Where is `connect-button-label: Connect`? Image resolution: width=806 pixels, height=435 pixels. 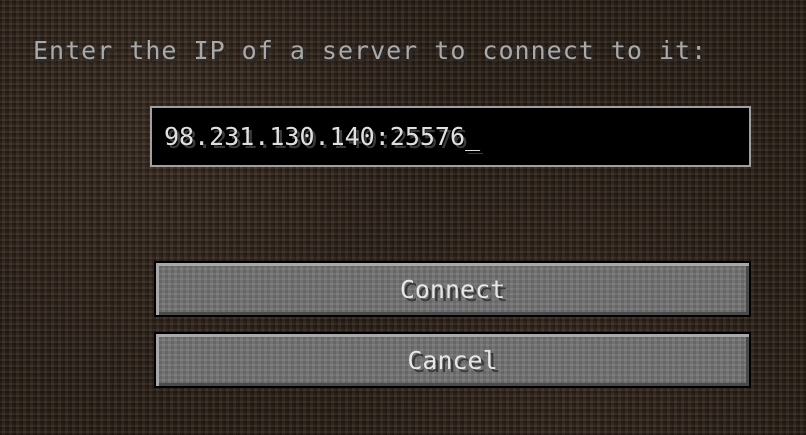 connect-button-label: Connect is located at coordinates (452, 289).